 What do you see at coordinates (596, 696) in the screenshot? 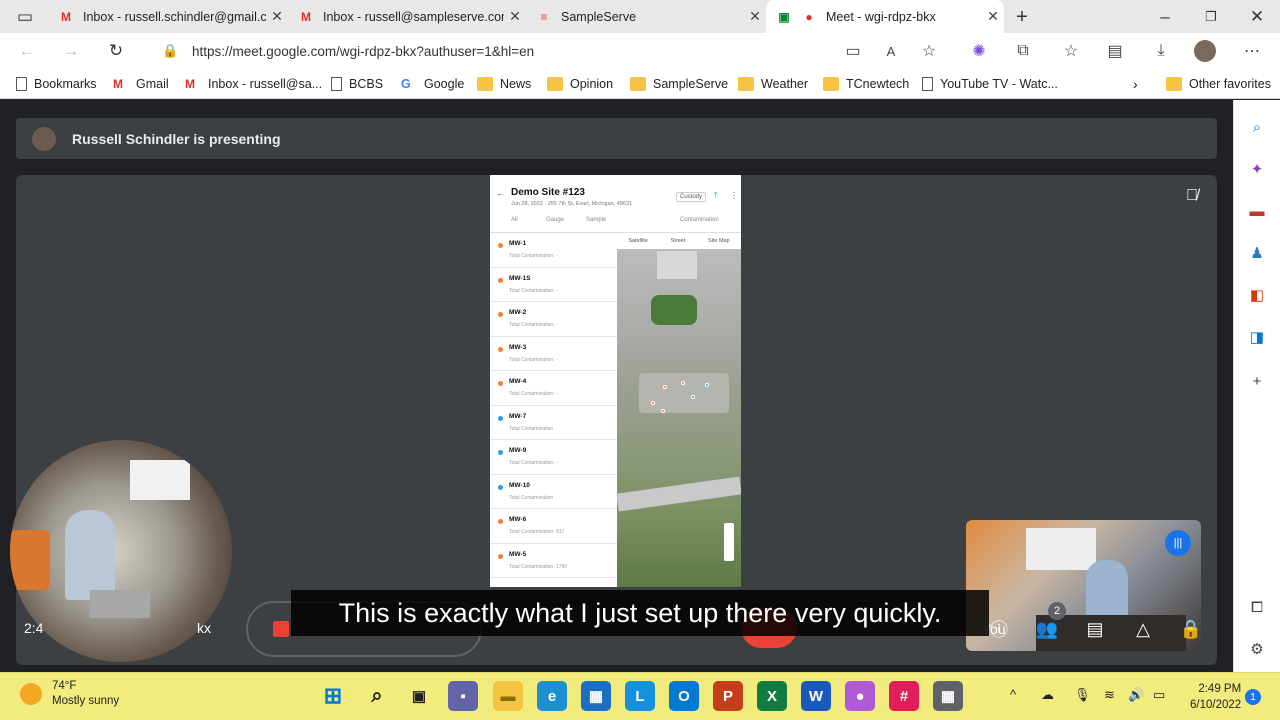
I see `store-icon: ▦` at bounding box center [596, 696].